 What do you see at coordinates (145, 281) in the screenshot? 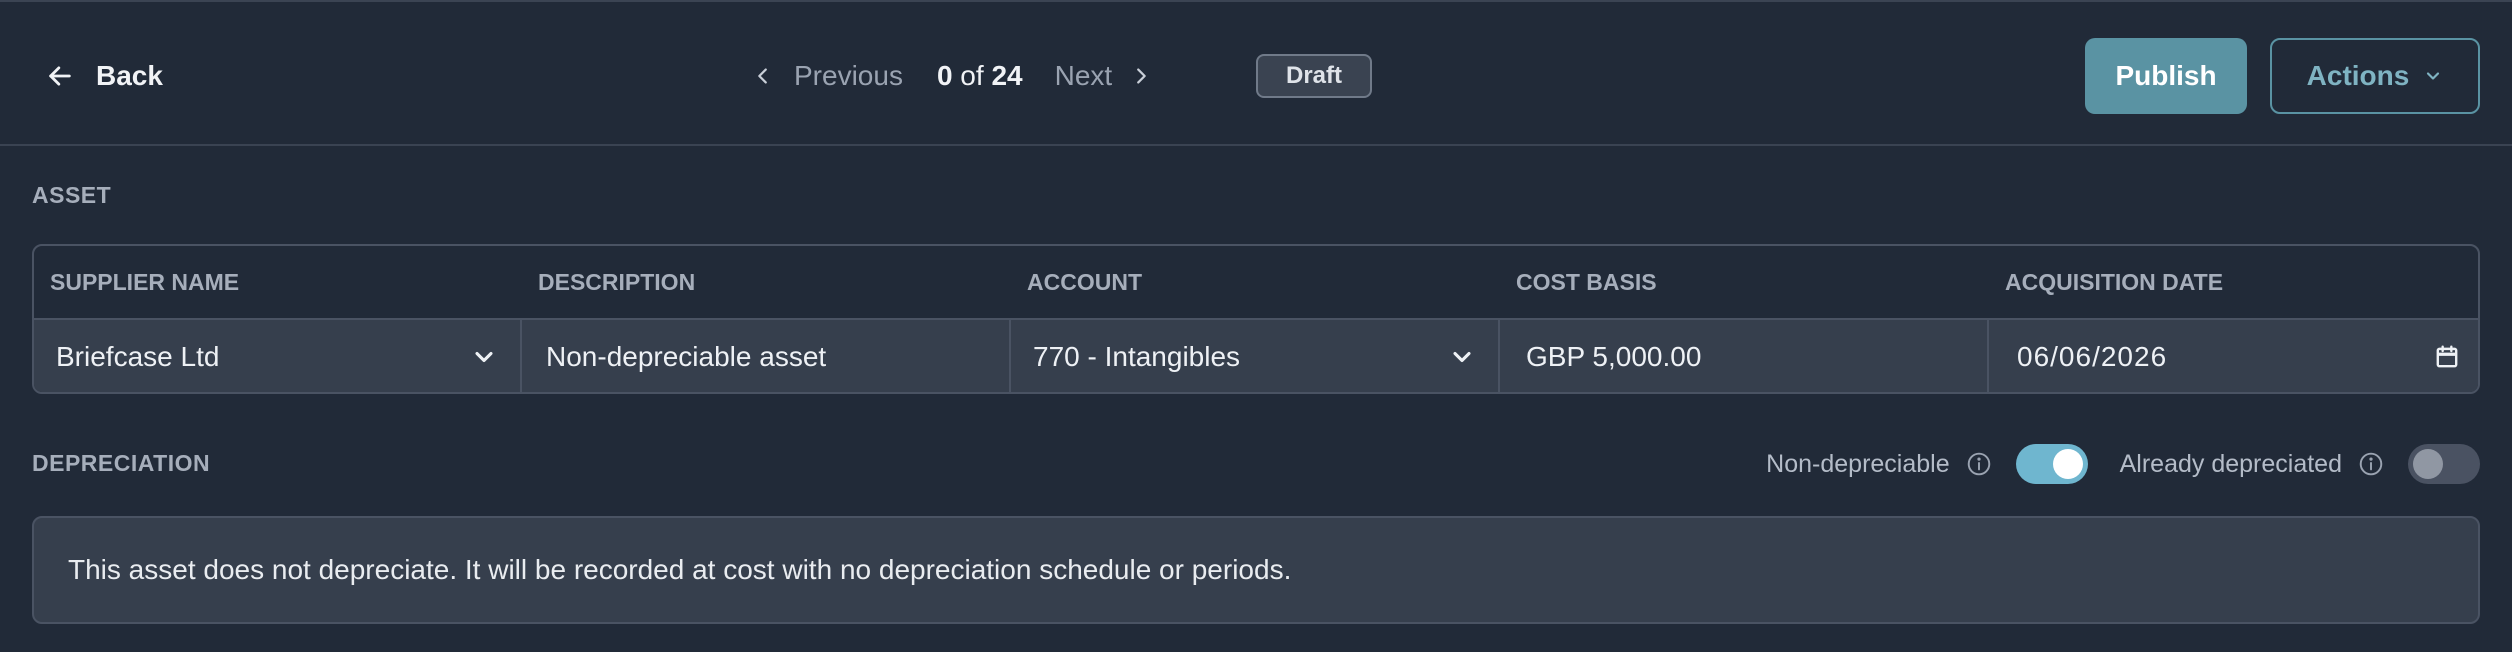
I see `supplier-name-header: SUPPLIER NAME` at bounding box center [145, 281].